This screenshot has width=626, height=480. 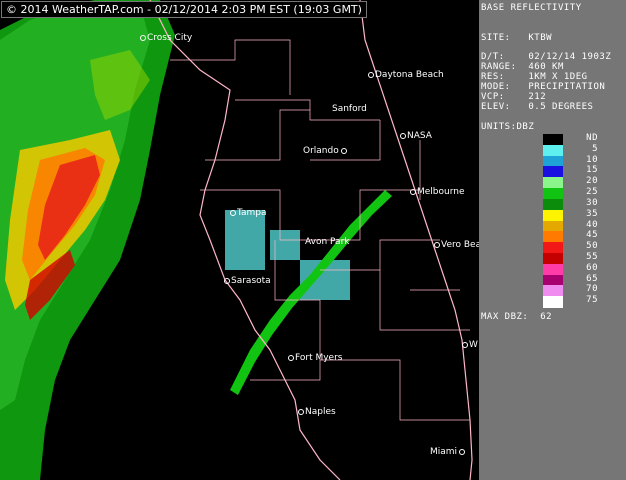 I want to click on site-row: SITE: KTBW, so click(x=516, y=38).